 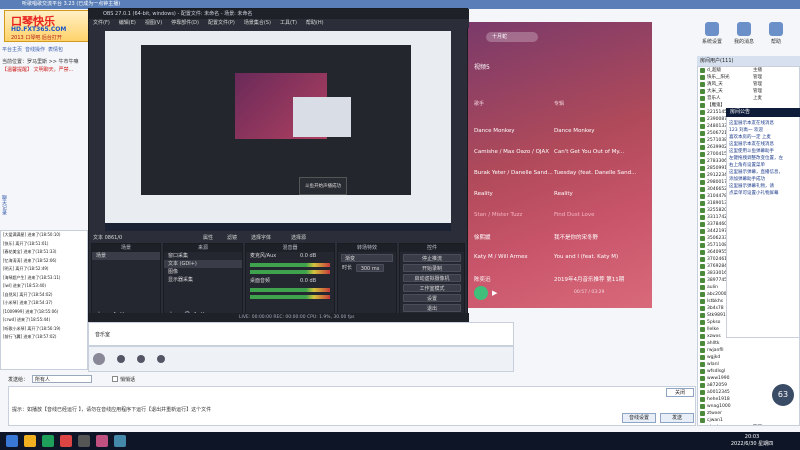 What do you see at coordinates (203, 280) in the screenshot?
I see `source-item: 显示器采集` at bounding box center [203, 280].